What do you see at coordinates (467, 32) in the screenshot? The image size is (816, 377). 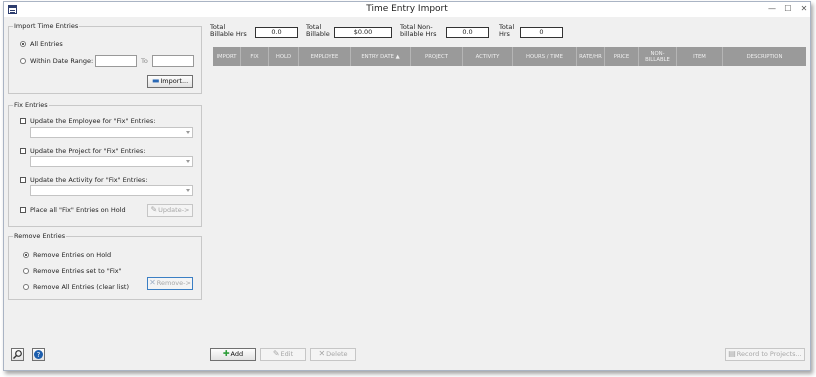 I see `total-nonbillable-hrs-value: 0.0` at bounding box center [467, 32].